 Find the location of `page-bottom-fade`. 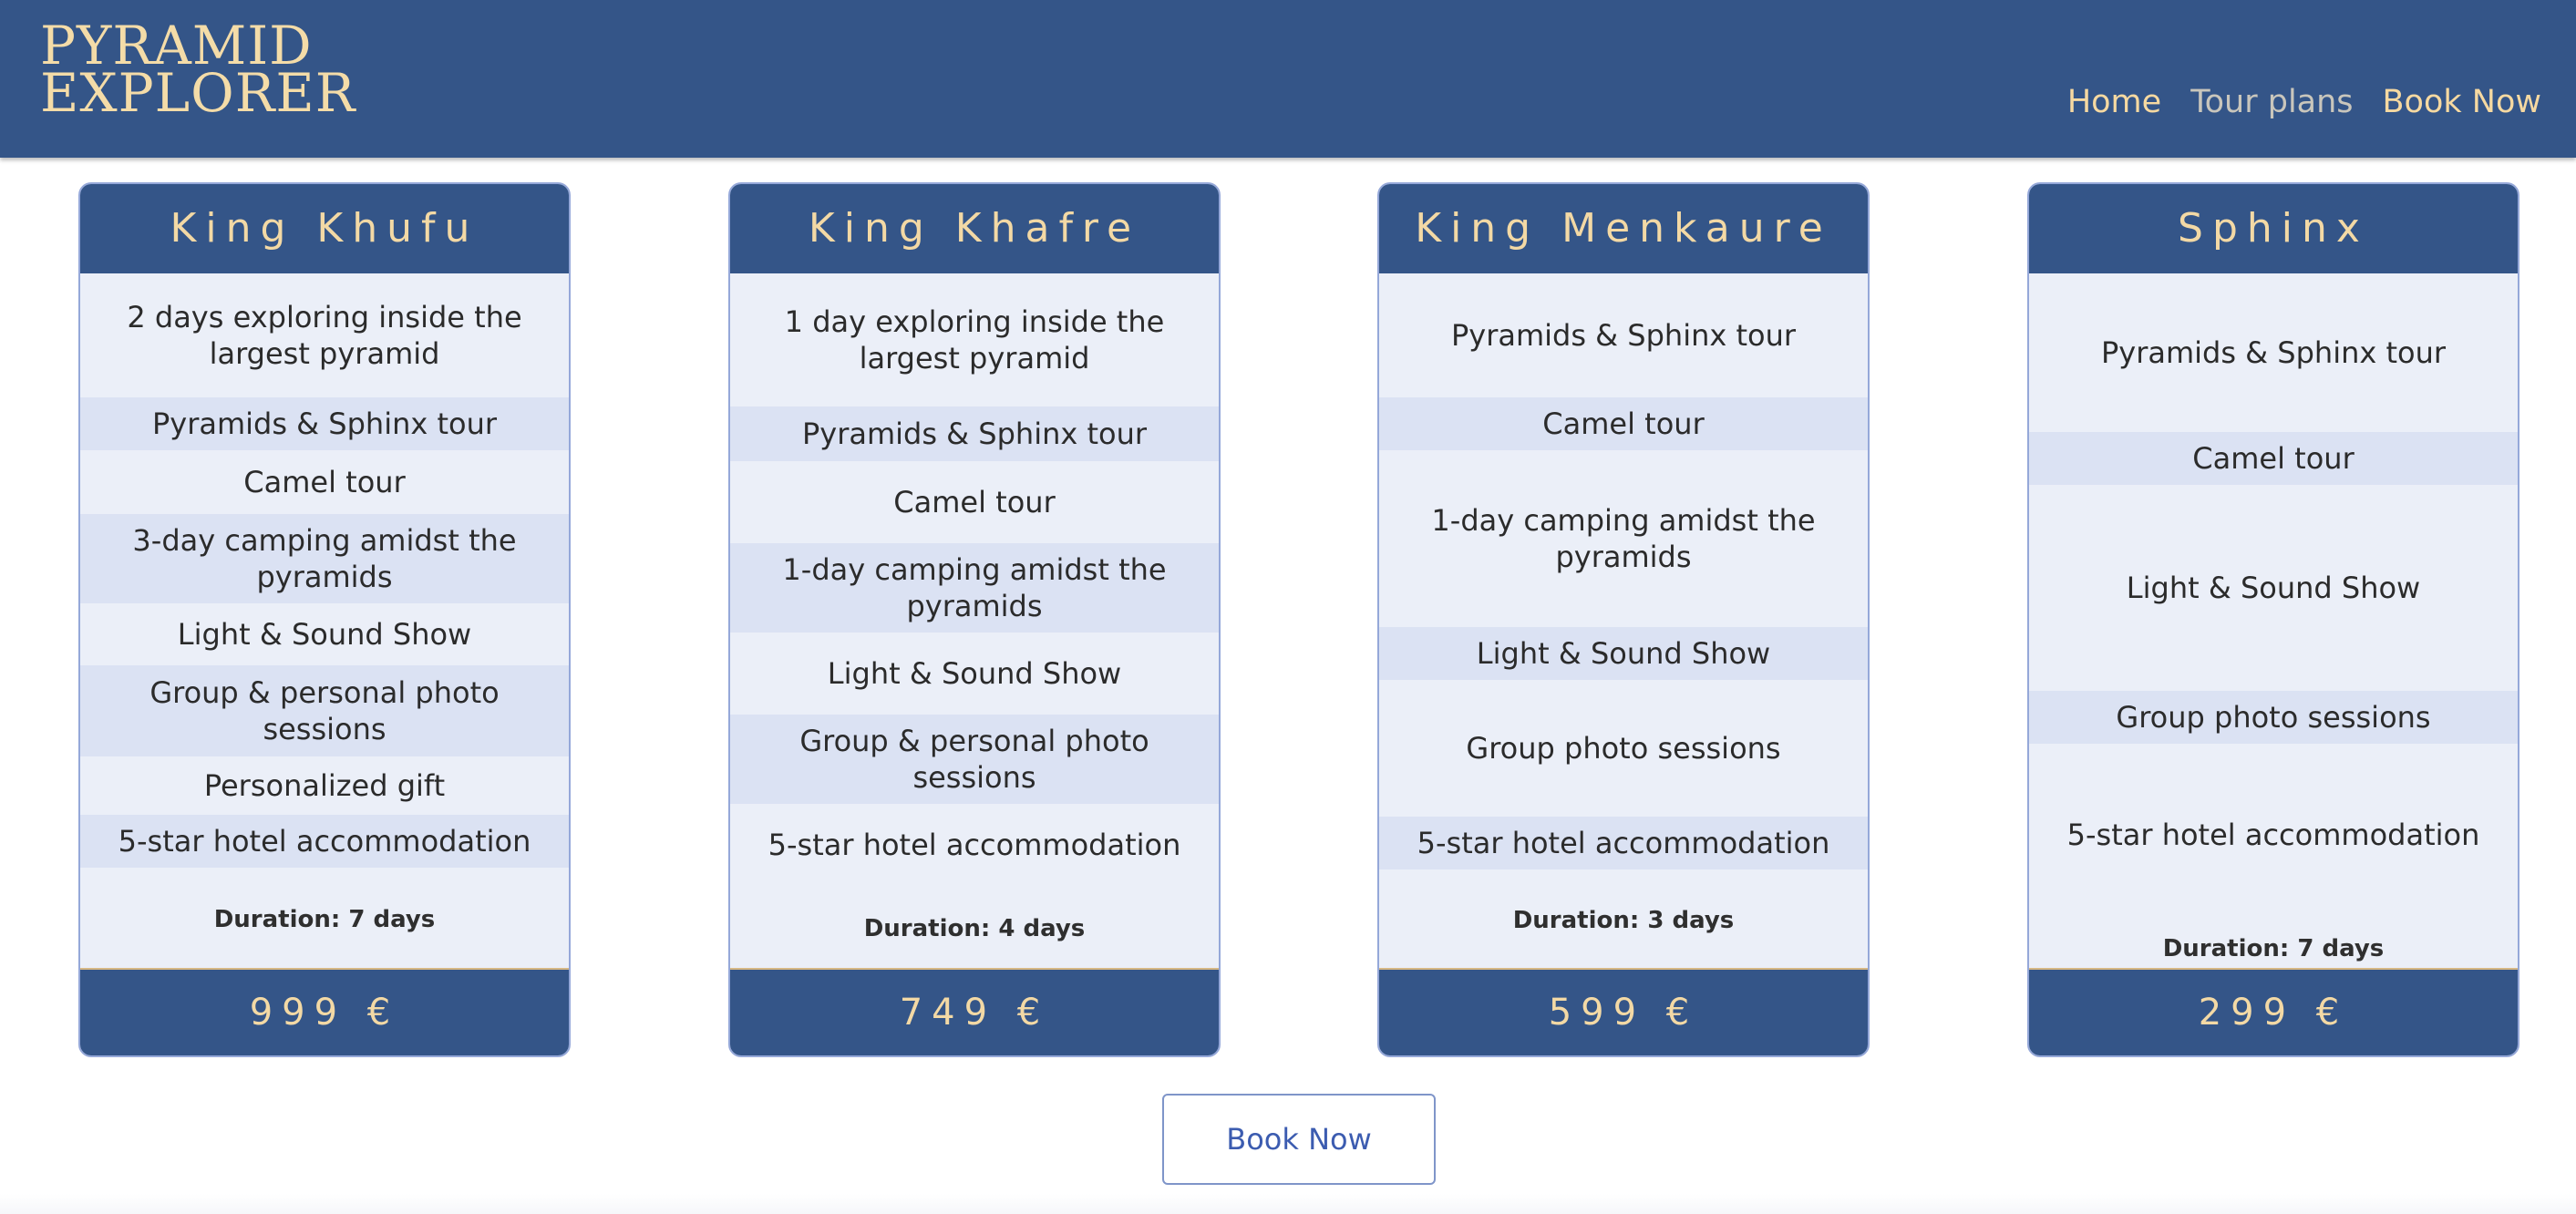

page-bottom-fade is located at coordinates (1288, 1204).